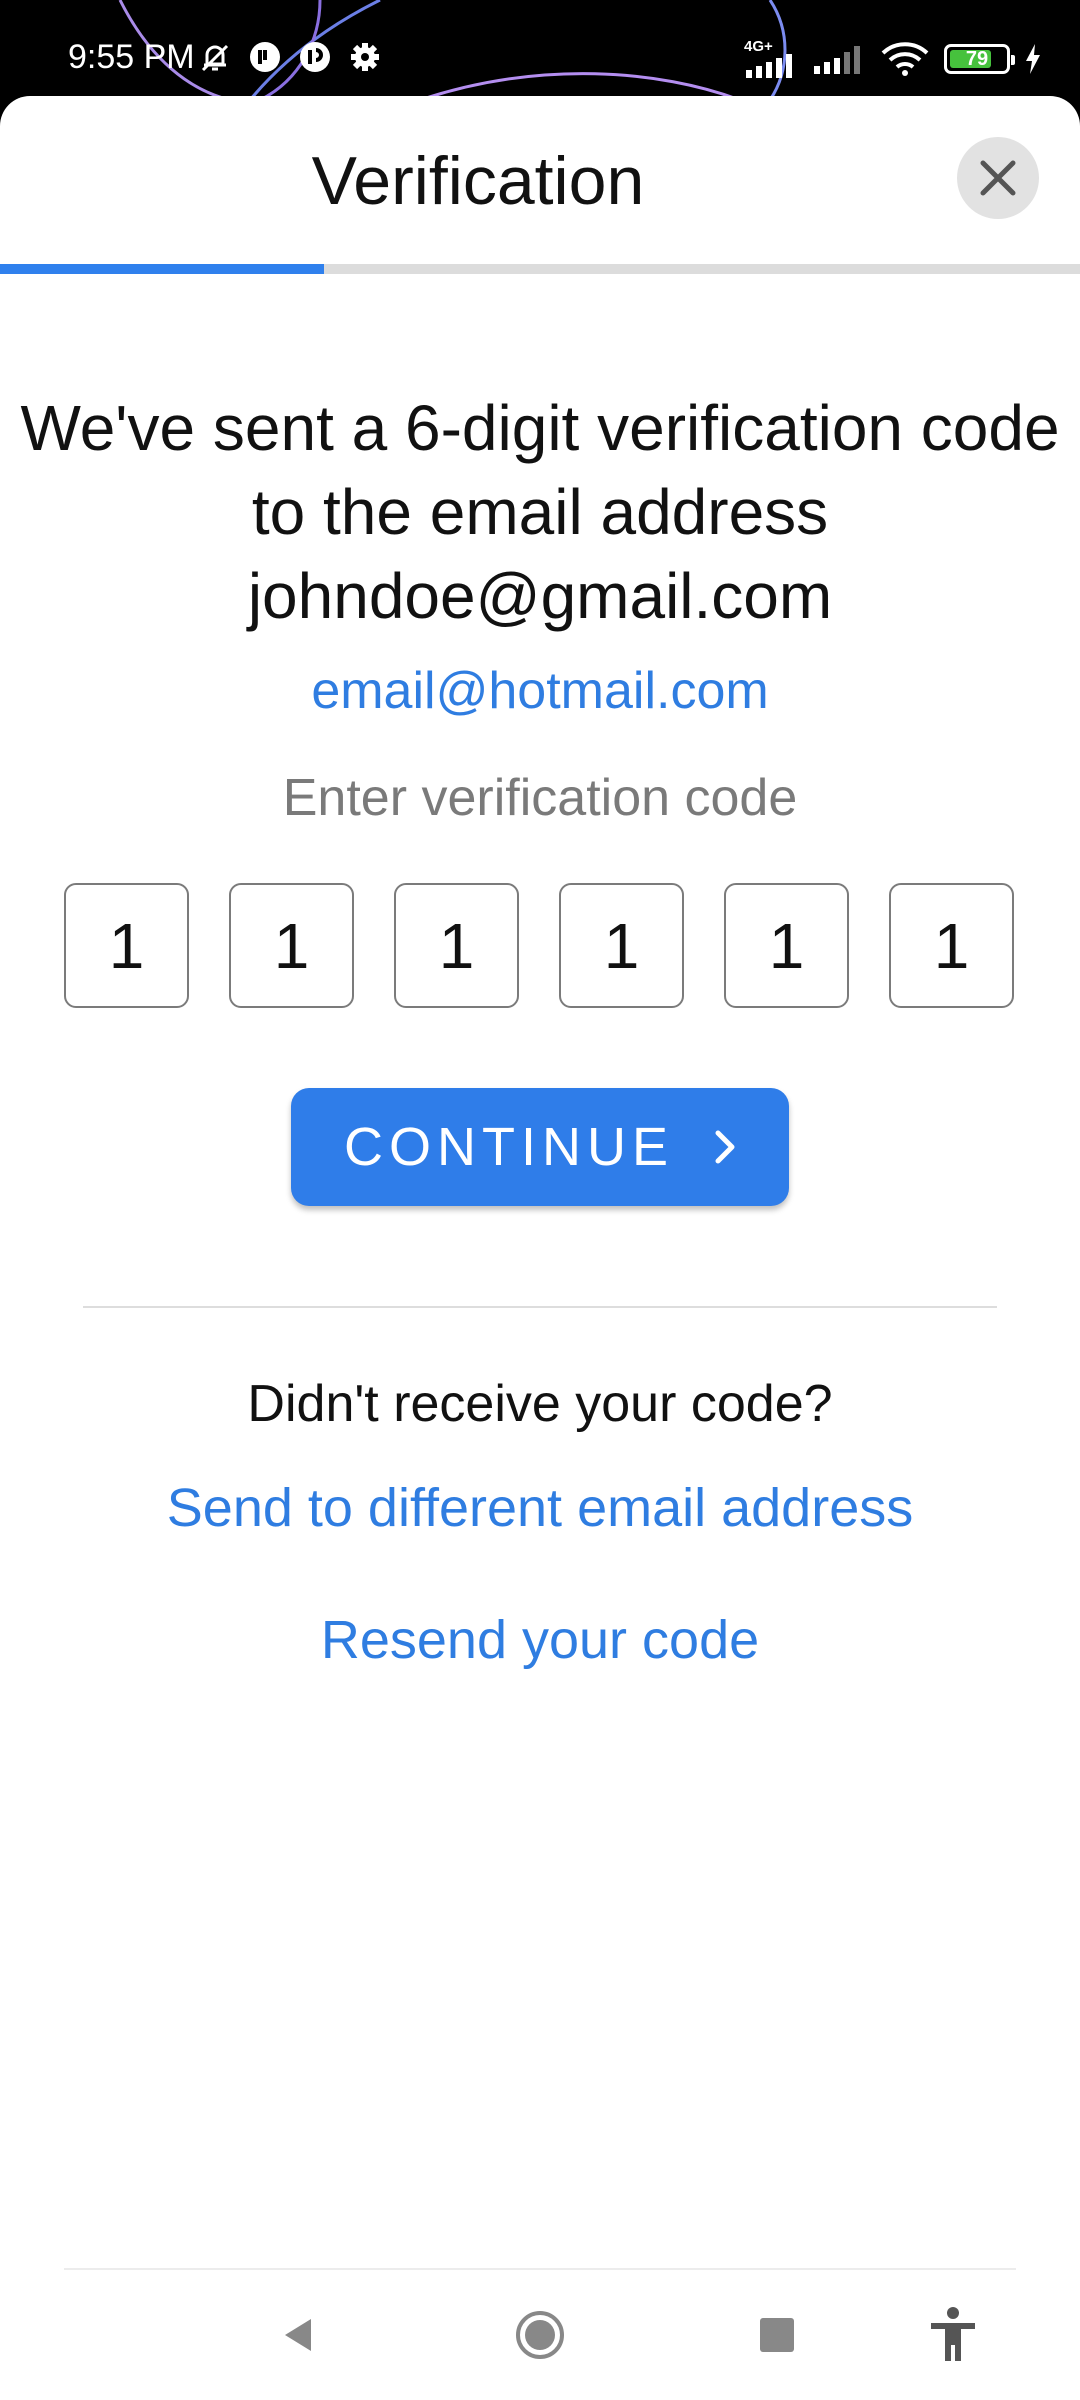 The height and width of the screenshot is (2400, 1080). I want to click on navigation-bar, so click(540, 2335).